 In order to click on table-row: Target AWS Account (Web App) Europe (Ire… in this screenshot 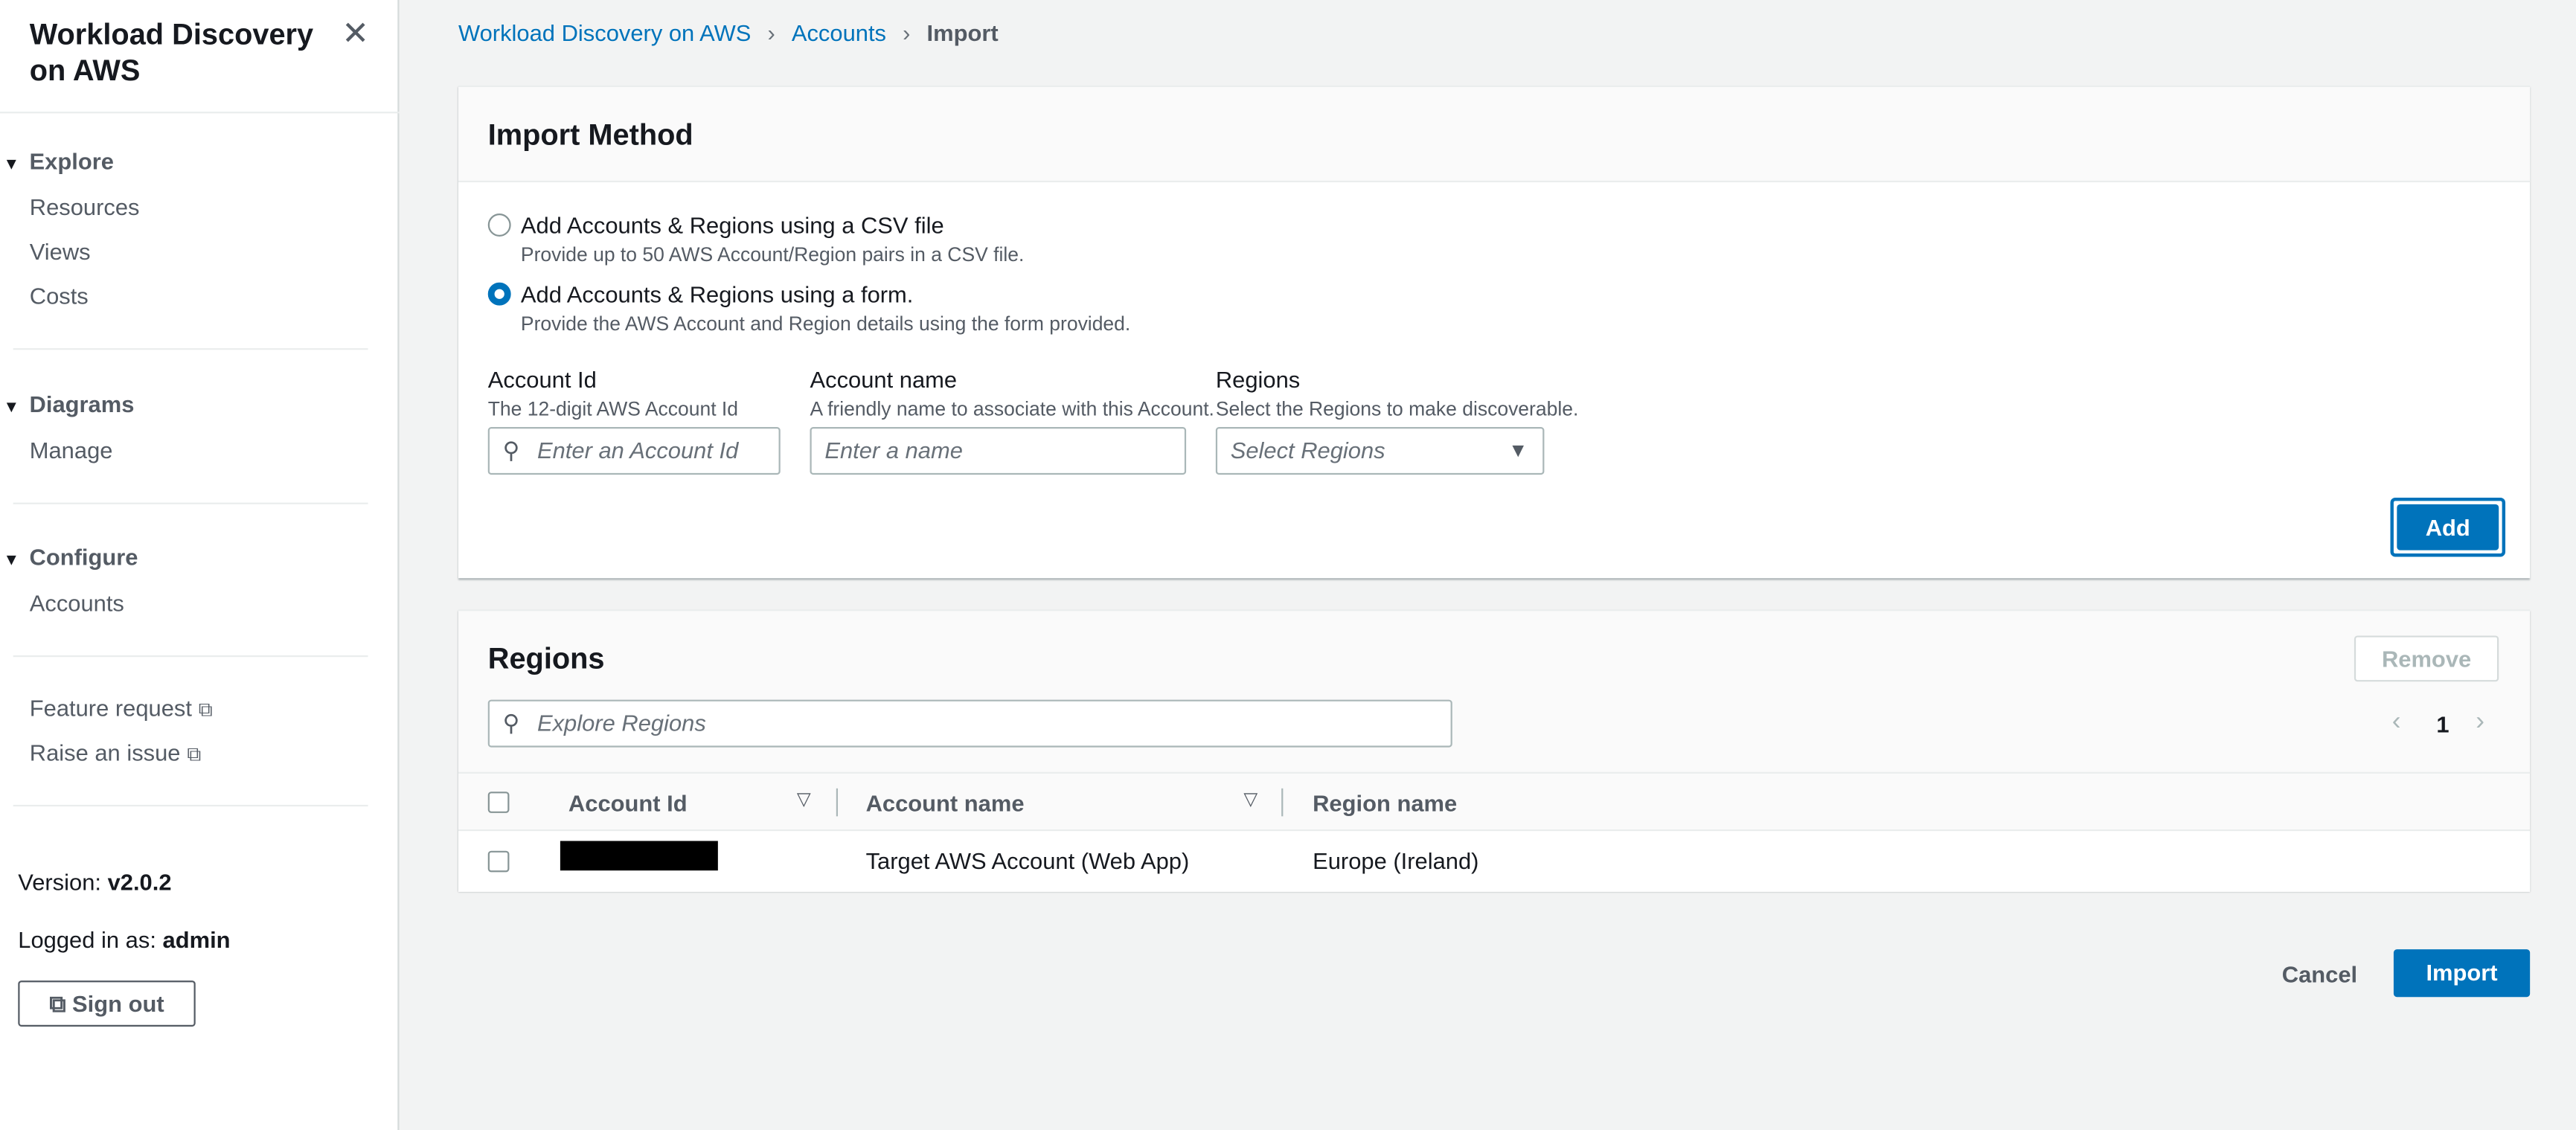, I will do `click(1494, 861)`.